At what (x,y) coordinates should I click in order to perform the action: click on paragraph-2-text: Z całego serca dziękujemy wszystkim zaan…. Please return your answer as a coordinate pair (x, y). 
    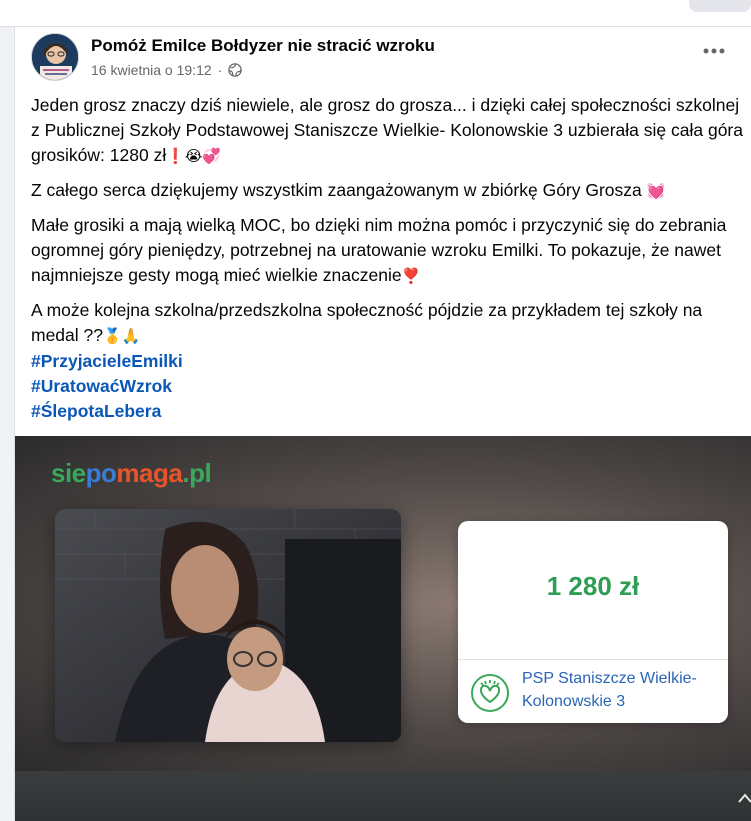
    Looking at the image, I should click on (336, 190).